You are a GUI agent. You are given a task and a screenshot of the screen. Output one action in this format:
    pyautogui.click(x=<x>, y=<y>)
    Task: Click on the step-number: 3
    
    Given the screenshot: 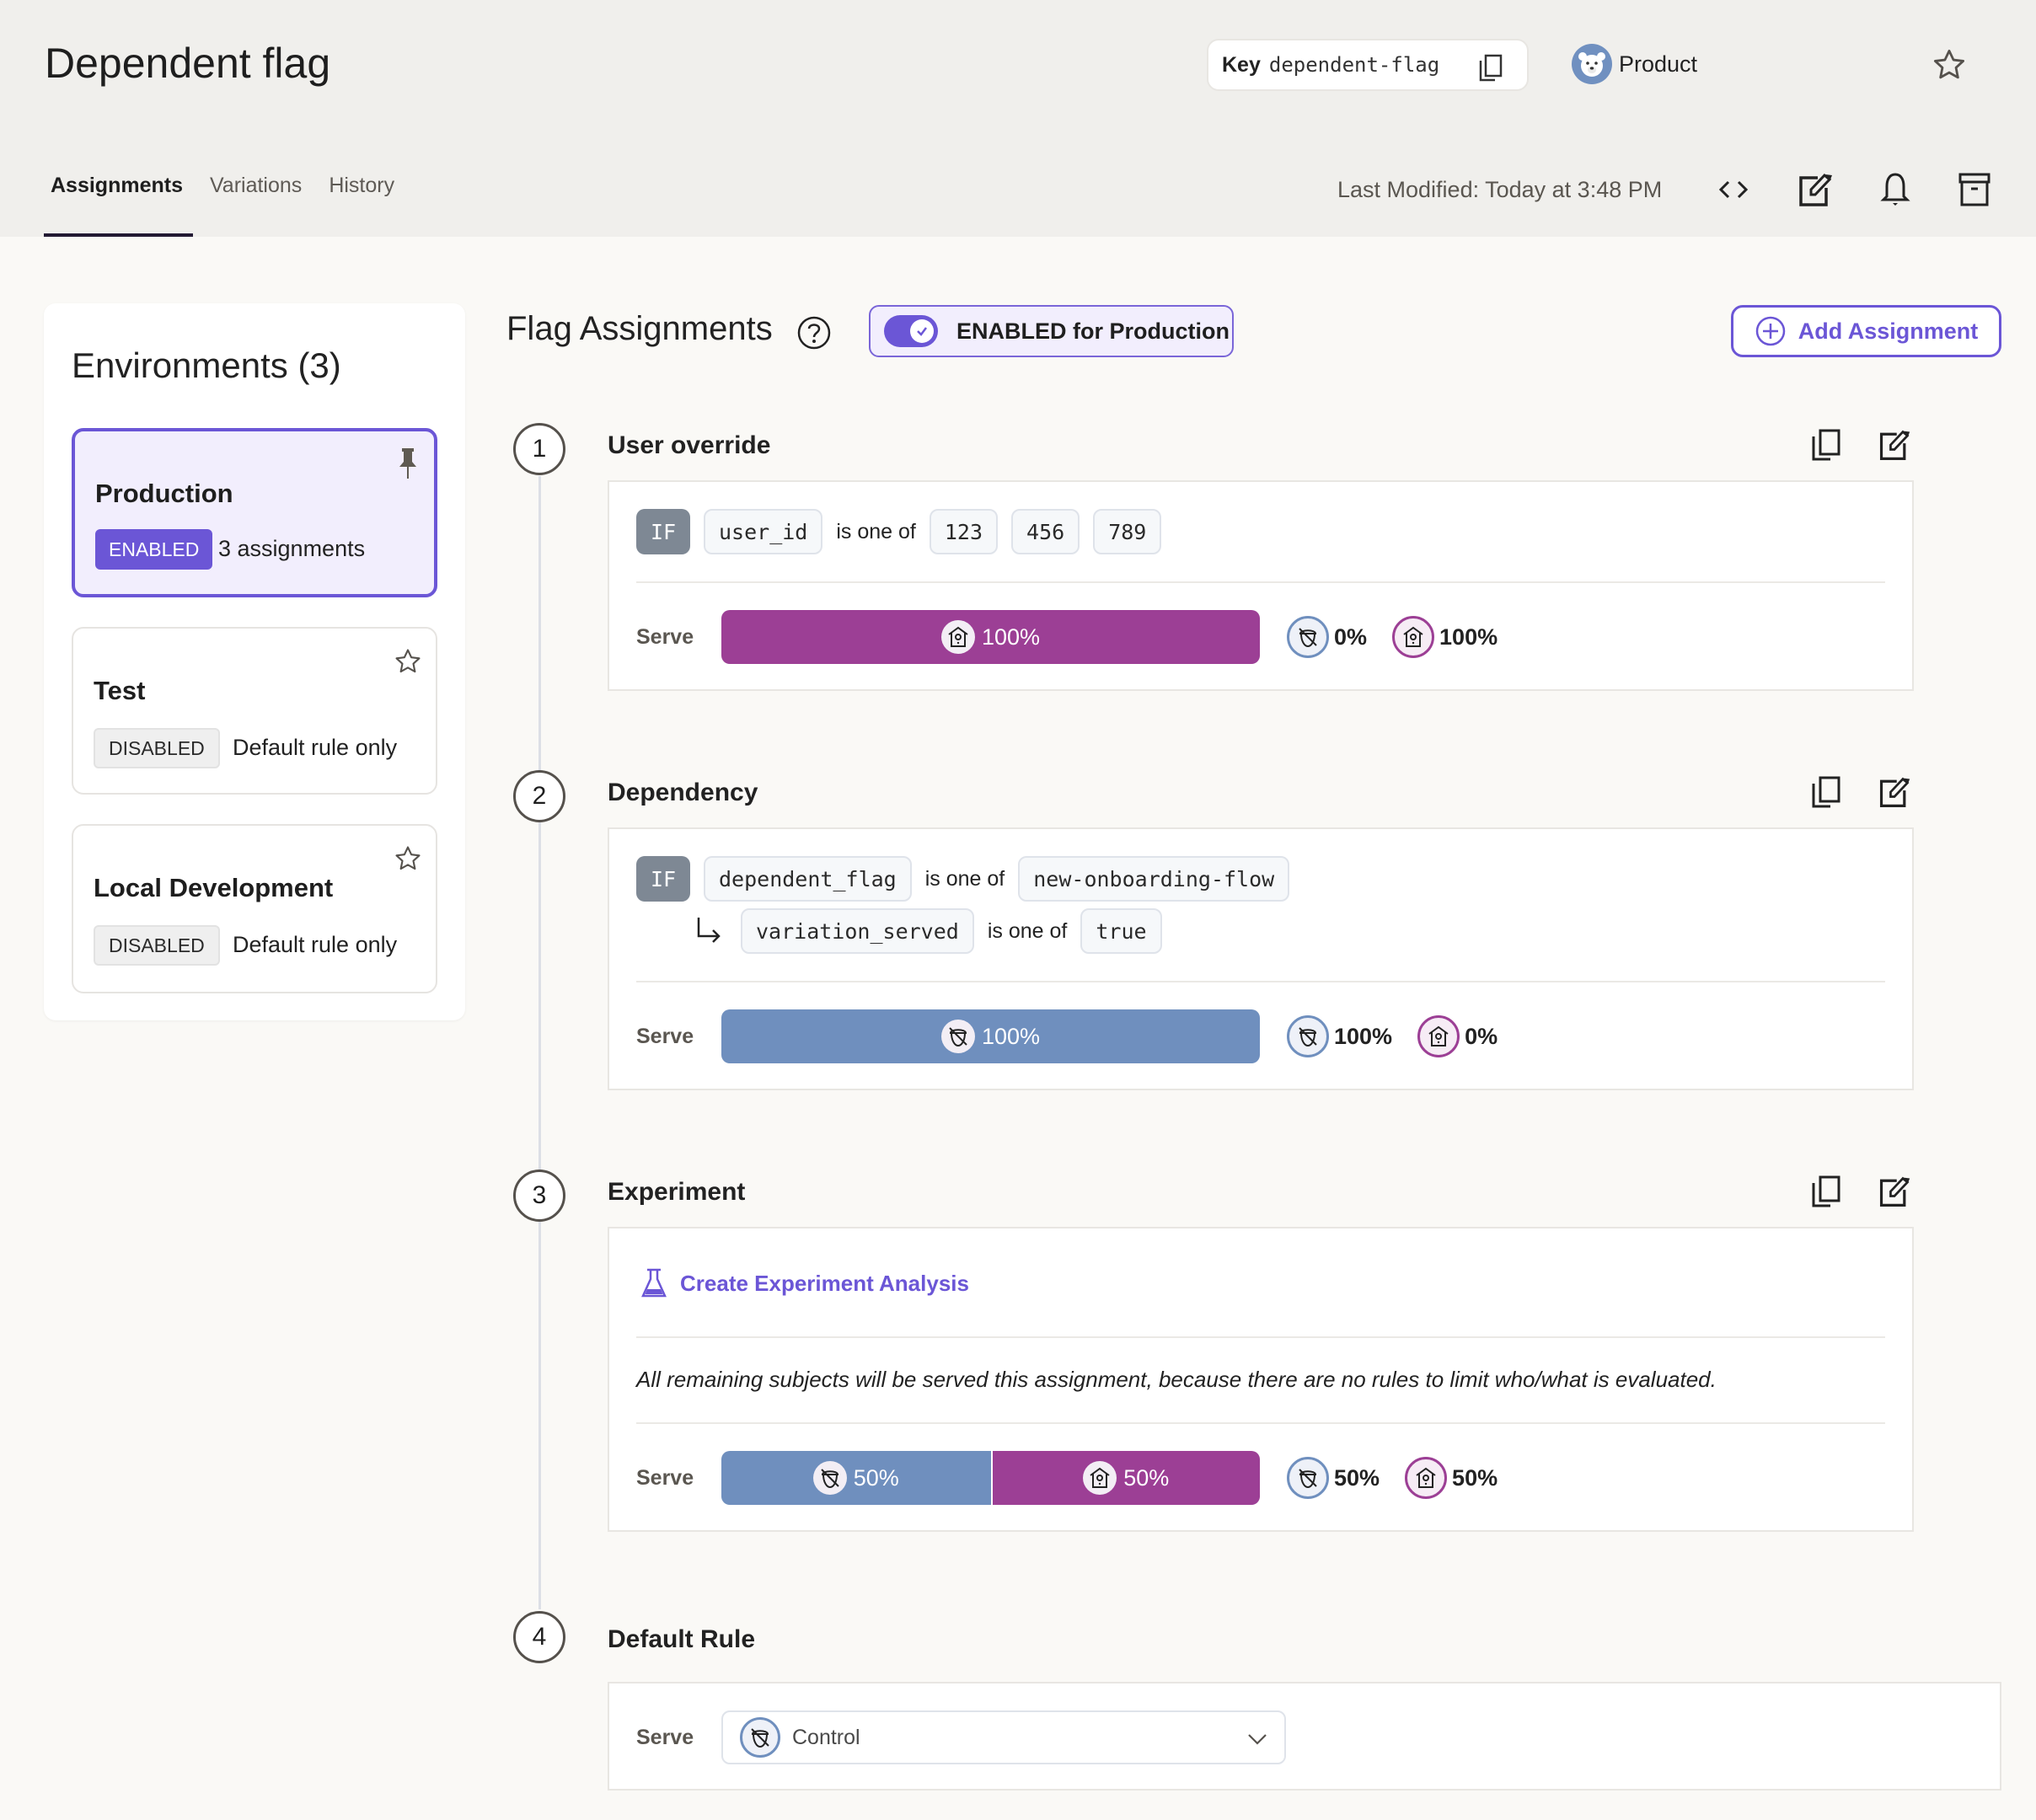 What is the action you would take?
    pyautogui.click(x=539, y=1196)
    